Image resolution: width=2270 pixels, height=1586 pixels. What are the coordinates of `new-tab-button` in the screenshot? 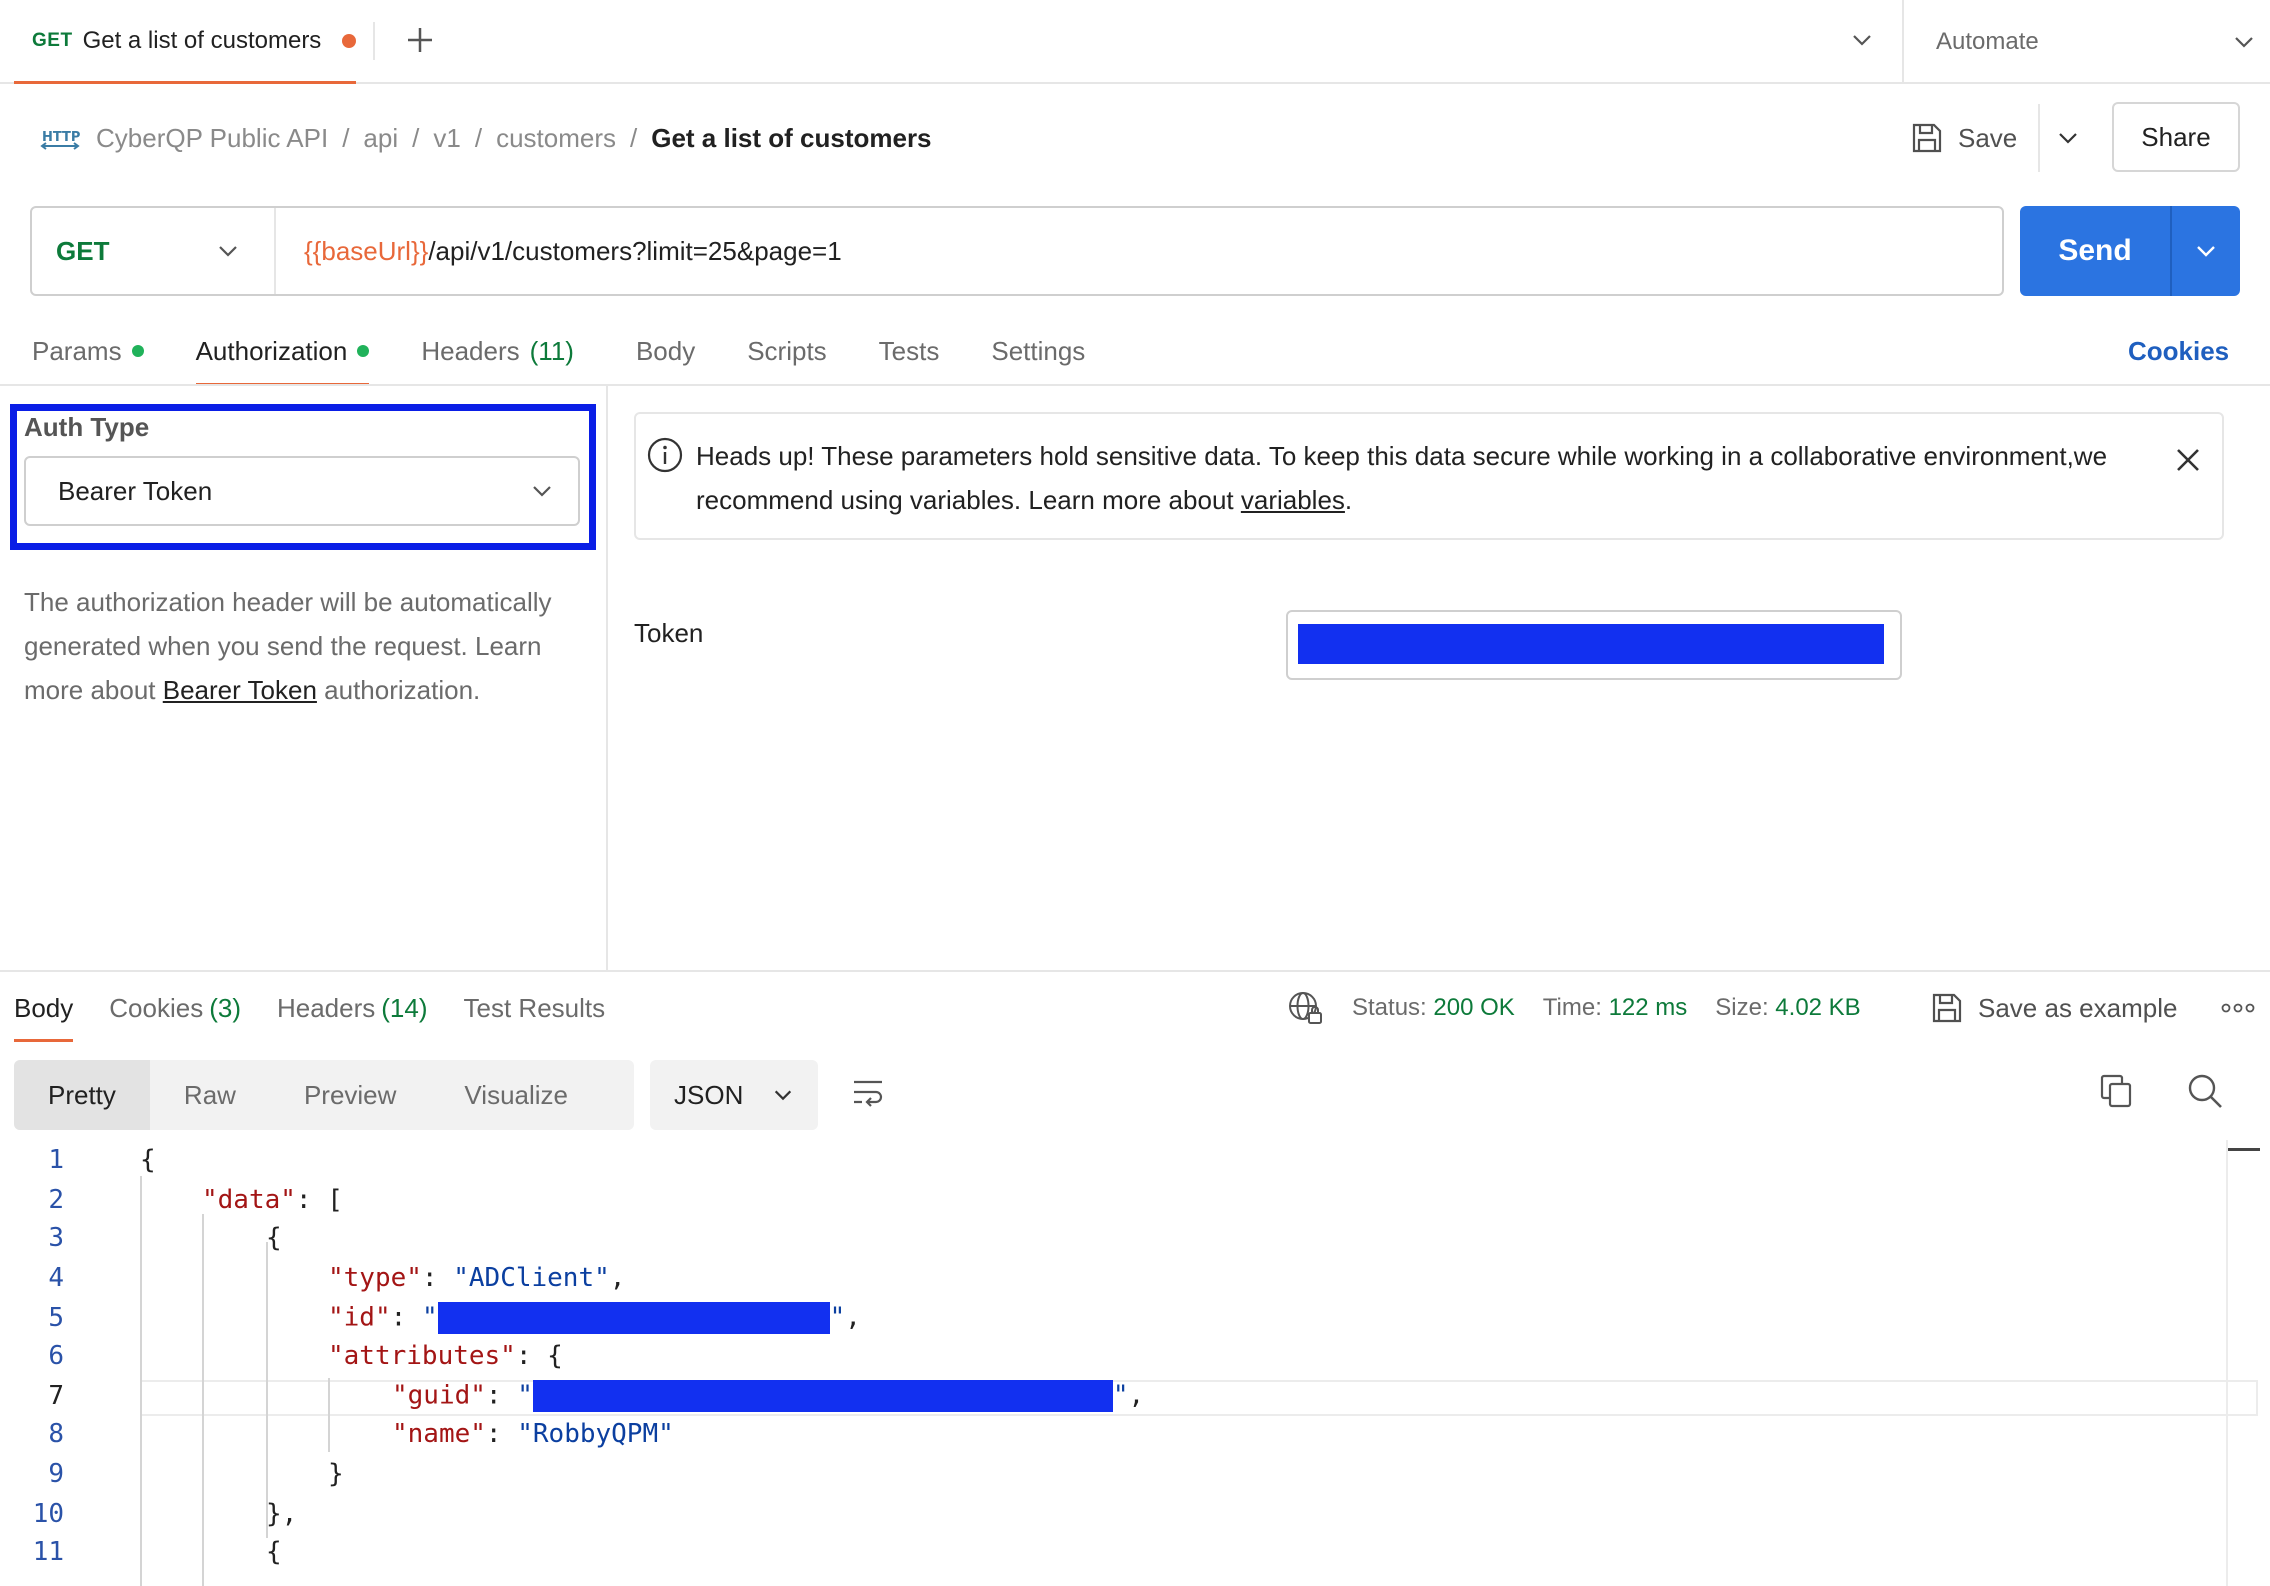 It's located at (420, 40).